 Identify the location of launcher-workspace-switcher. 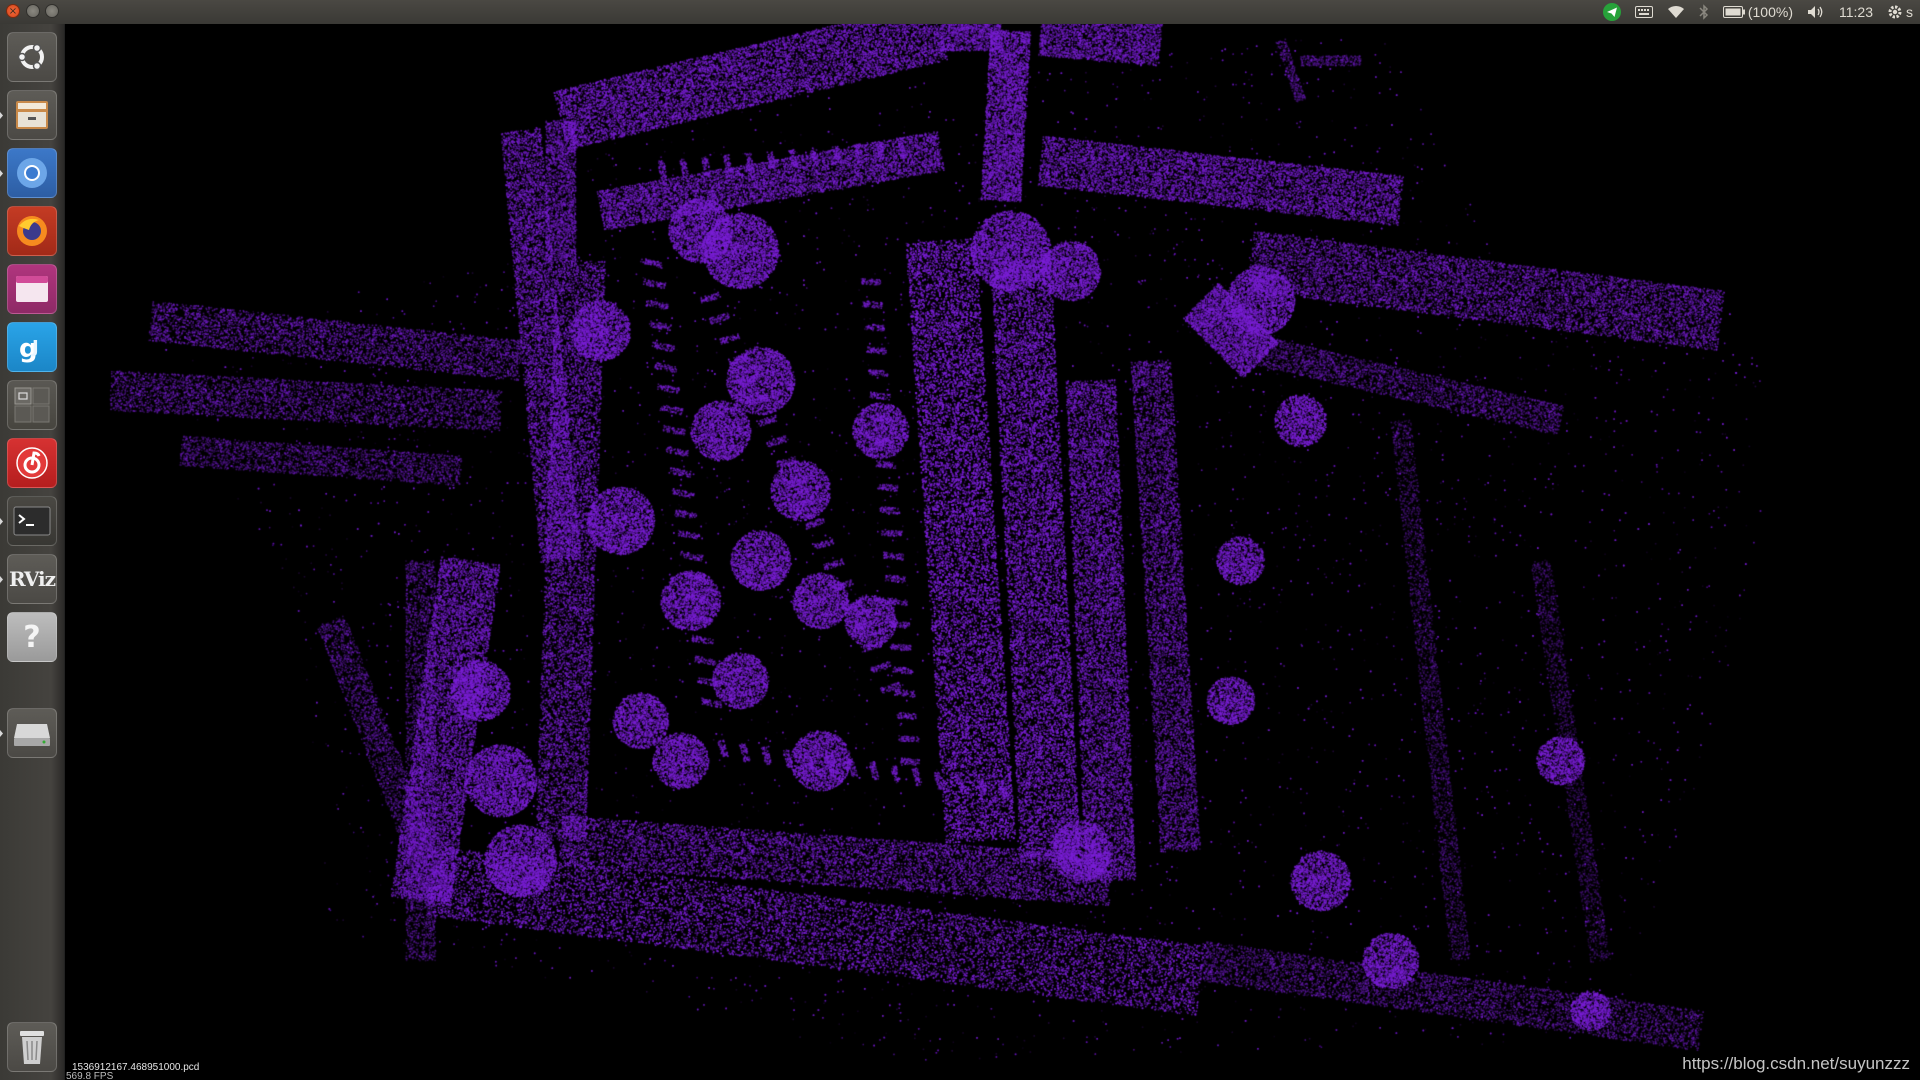
(32, 405).